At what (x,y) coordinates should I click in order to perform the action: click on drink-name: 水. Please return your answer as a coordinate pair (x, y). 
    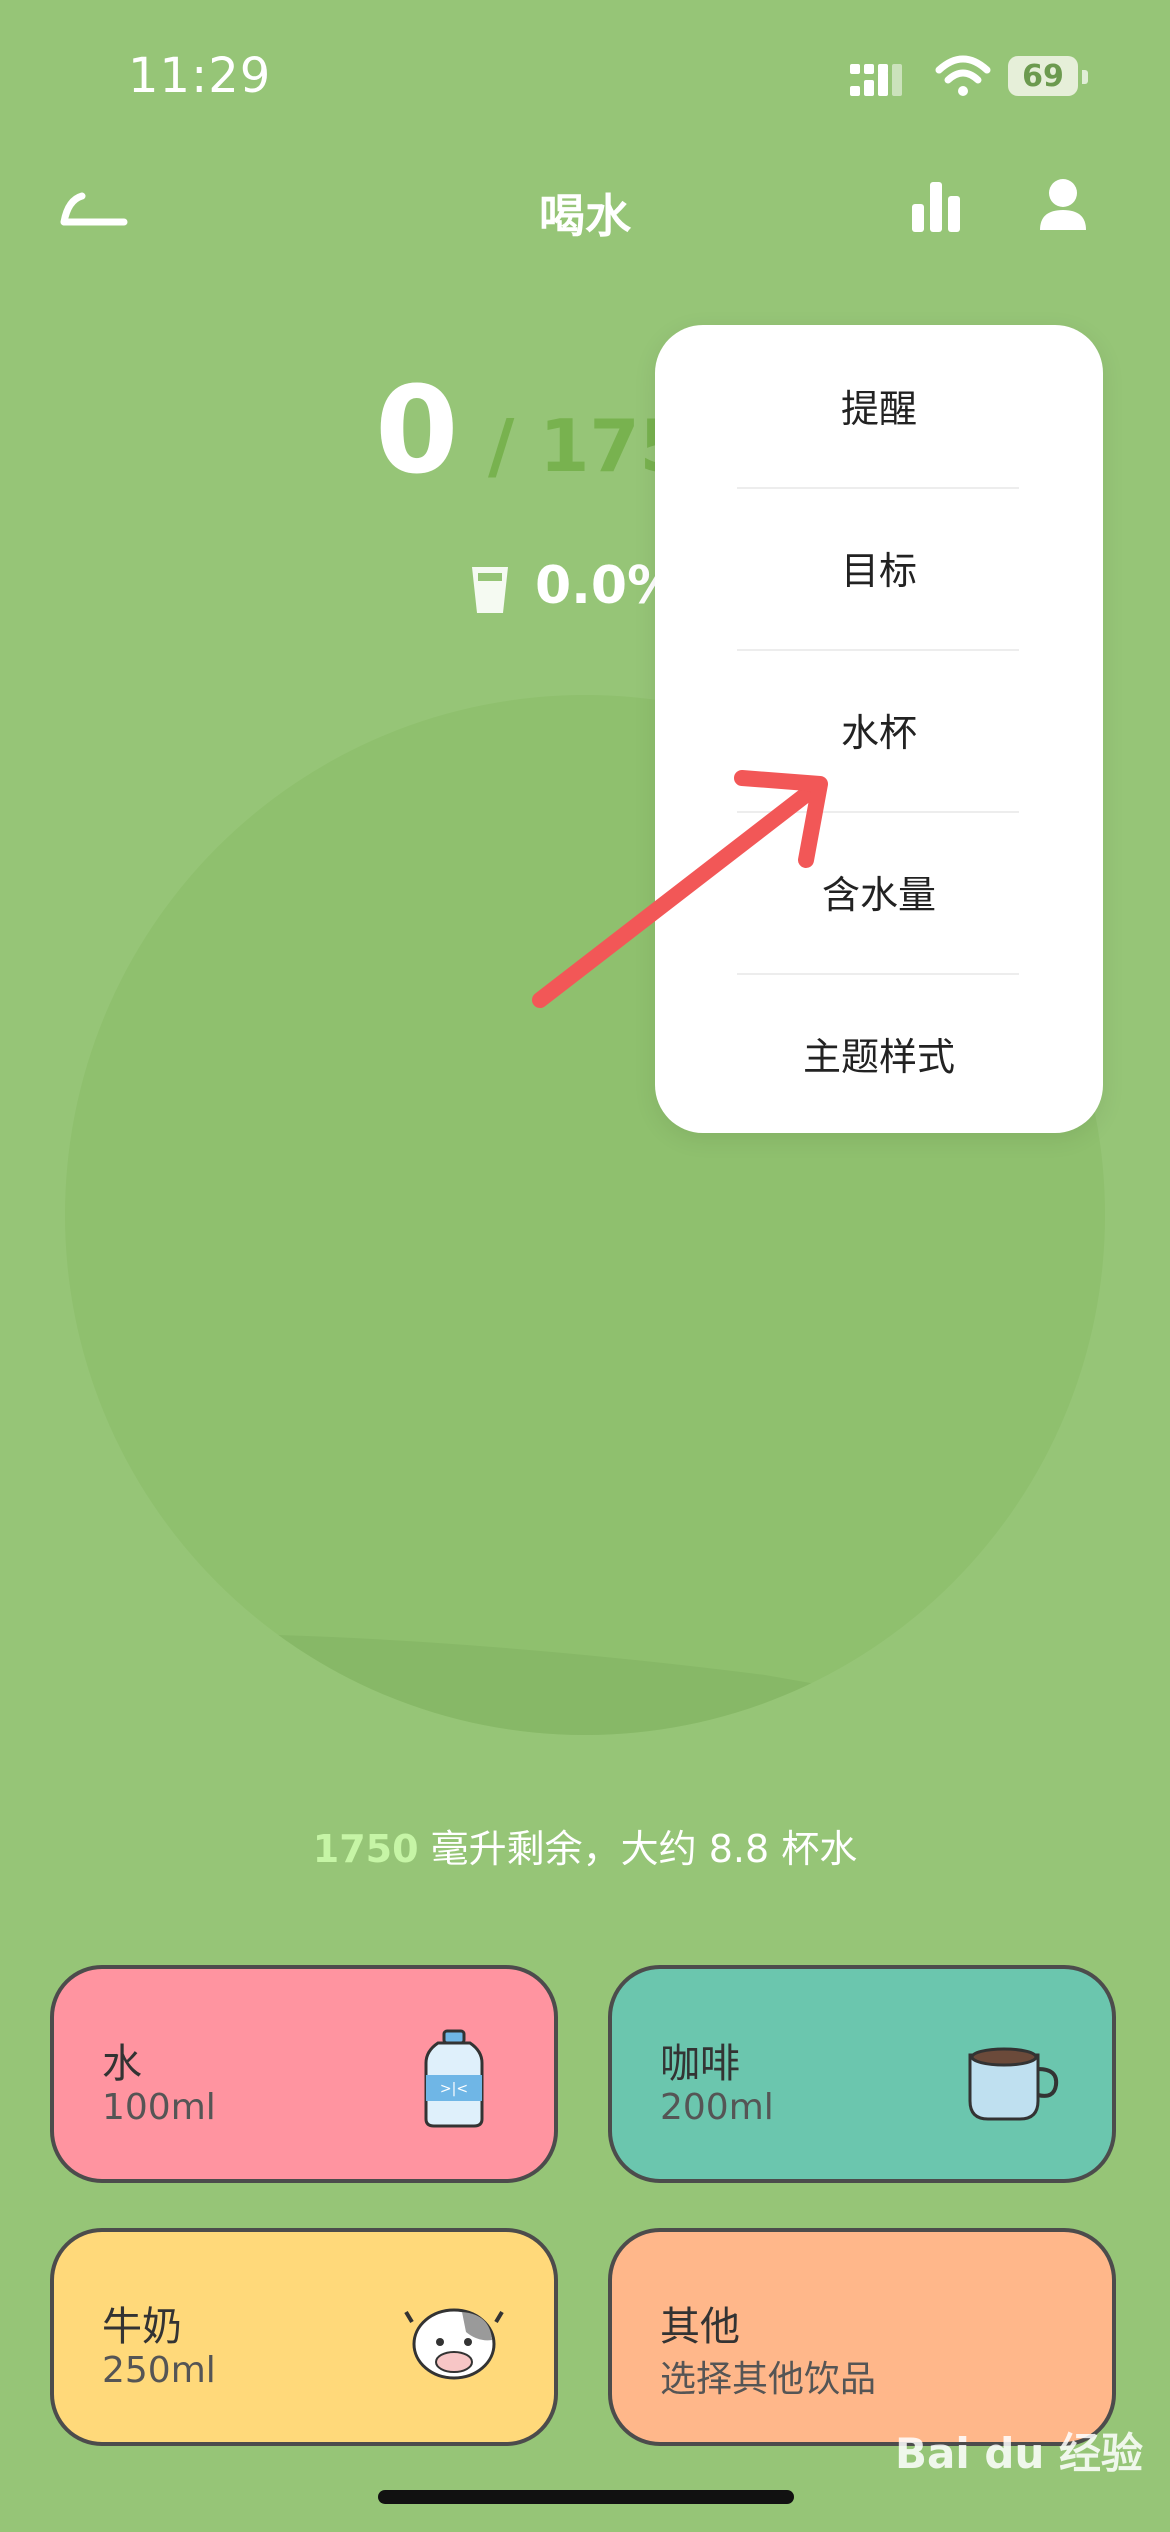
    Looking at the image, I should click on (122, 2064).